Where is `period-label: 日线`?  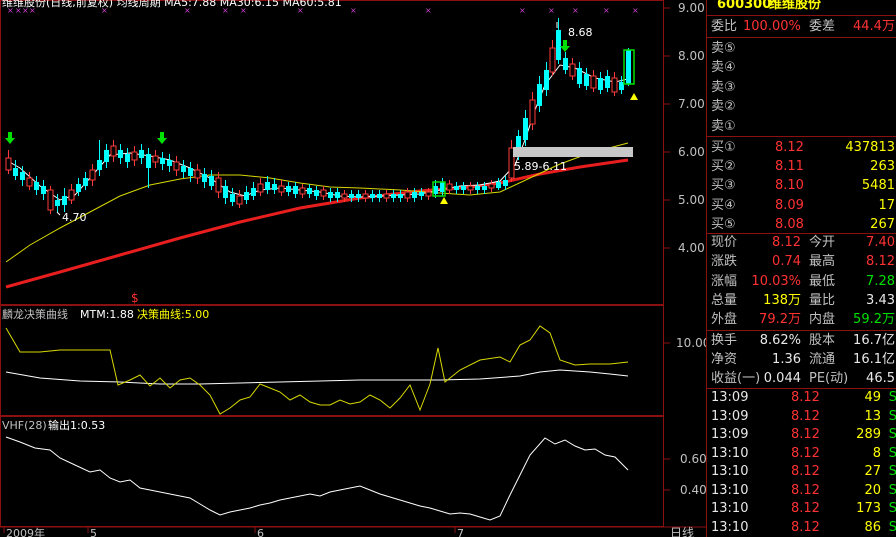 period-label: 日线 is located at coordinates (682, 531).